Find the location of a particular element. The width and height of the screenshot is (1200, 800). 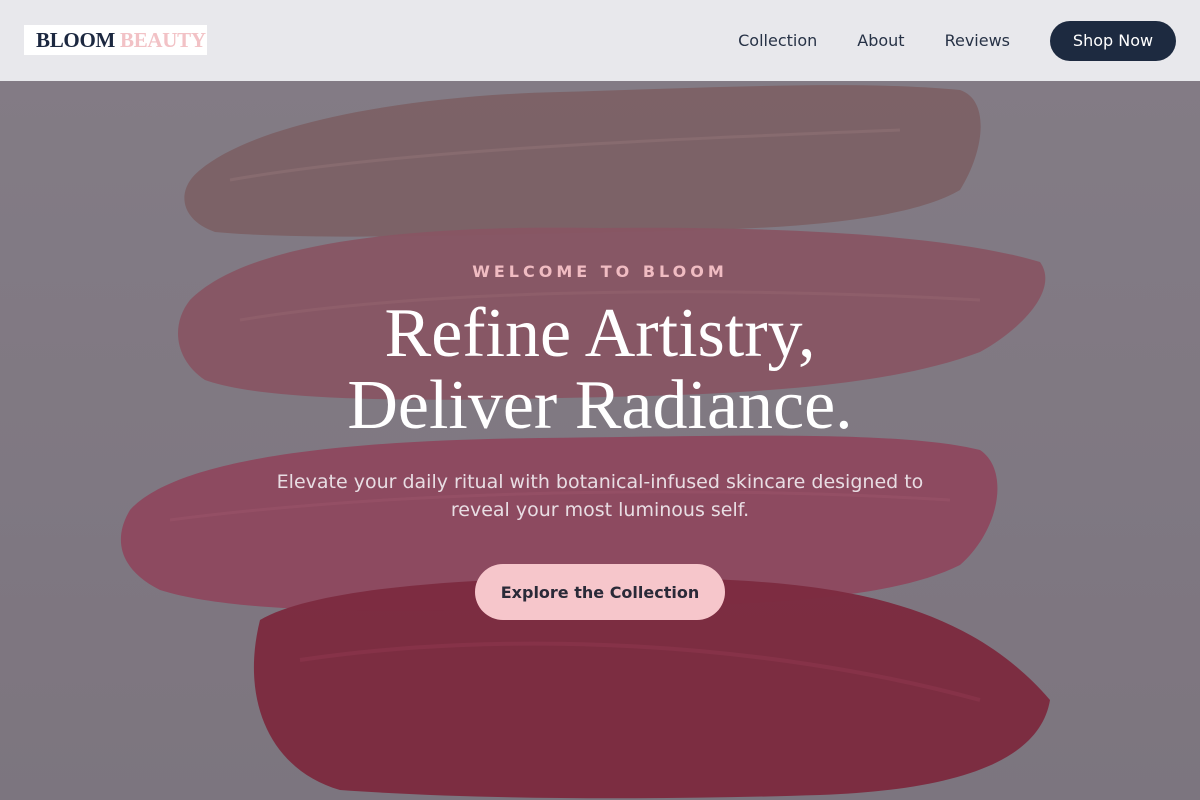

nav-links: Collection About Reviews Shop Now is located at coordinates (969, 40).